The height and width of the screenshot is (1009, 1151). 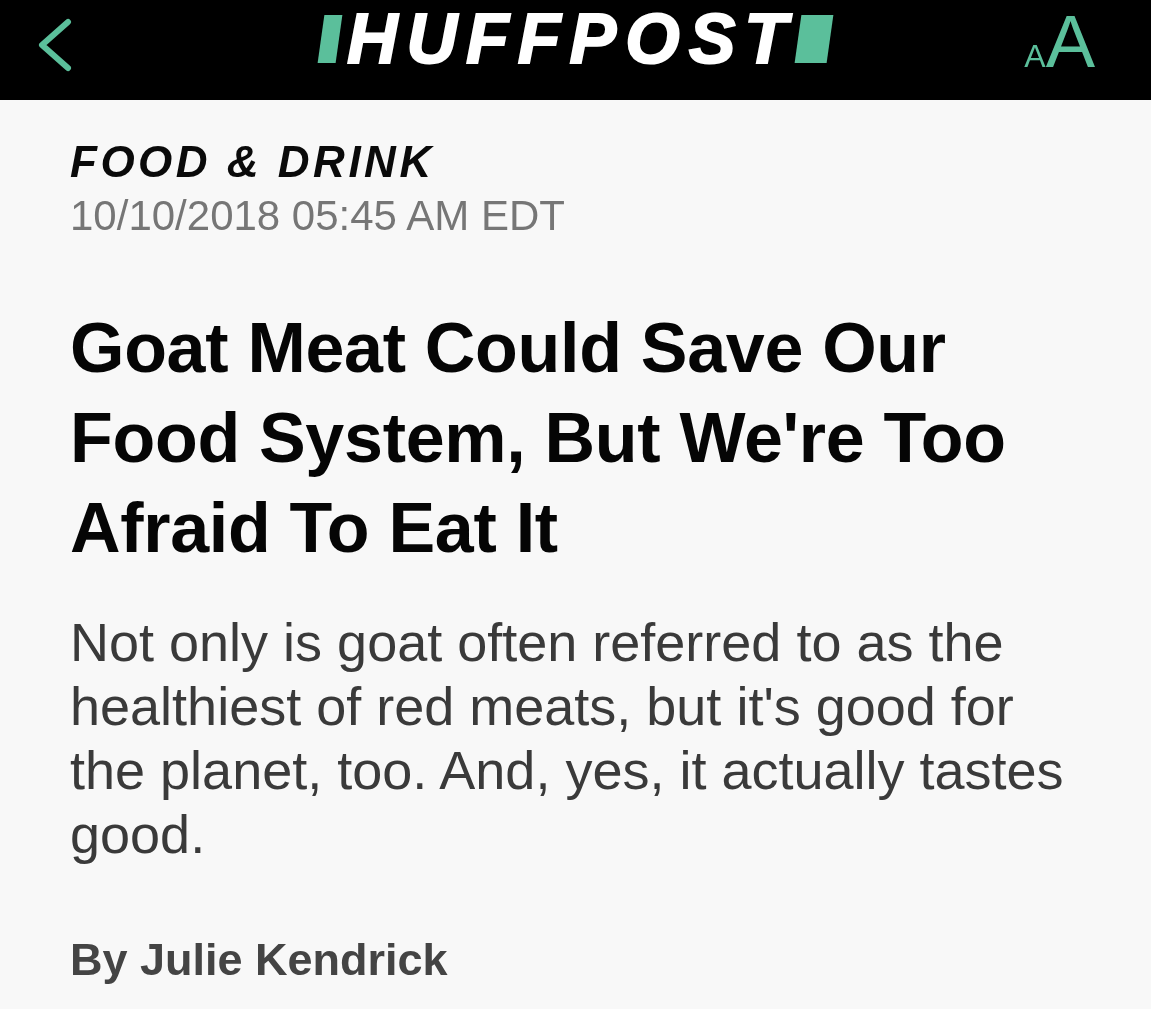 What do you see at coordinates (253, 162) in the screenshot?
I see `section-label: FOOD & DRINK` at bounding box center [253, 162].